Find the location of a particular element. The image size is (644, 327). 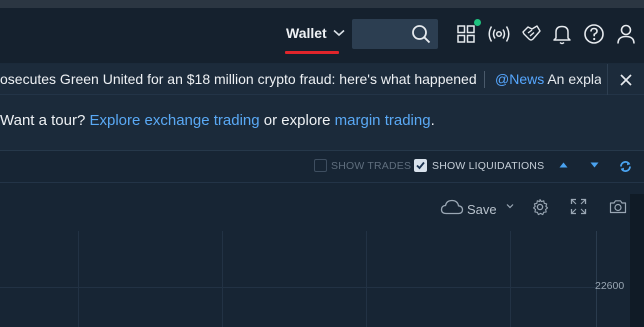

close-icon is located at coordinates (626, 79).